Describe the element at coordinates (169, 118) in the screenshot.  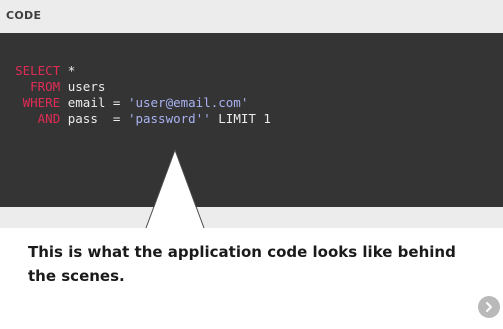
I see `sql-string: 'password''` at that location.